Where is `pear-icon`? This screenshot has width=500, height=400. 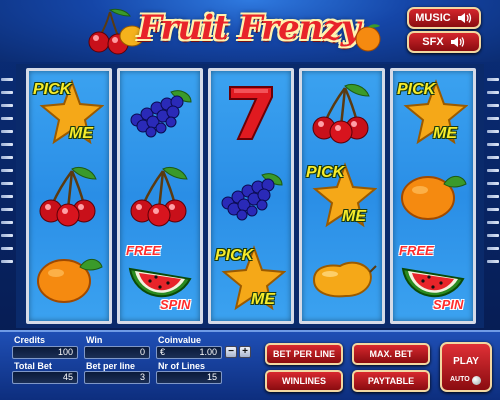
pear-icon is located at coordinates (344, 279).